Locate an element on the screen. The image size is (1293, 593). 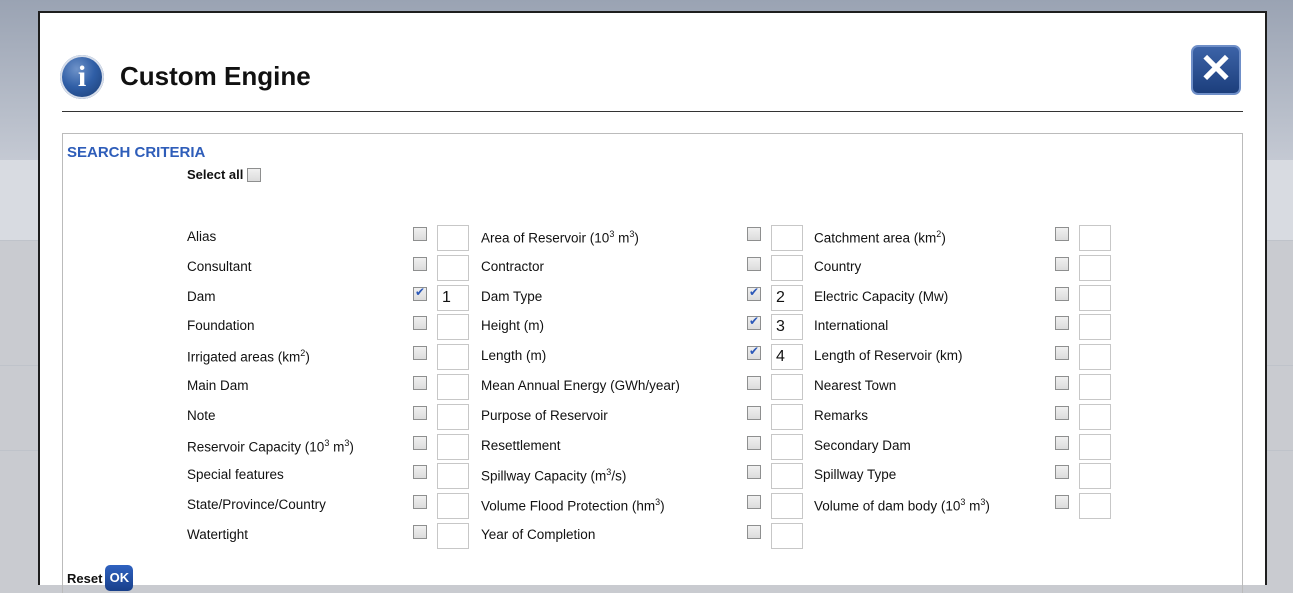
field-order-input: 3 is located at coordinates (787, 327).